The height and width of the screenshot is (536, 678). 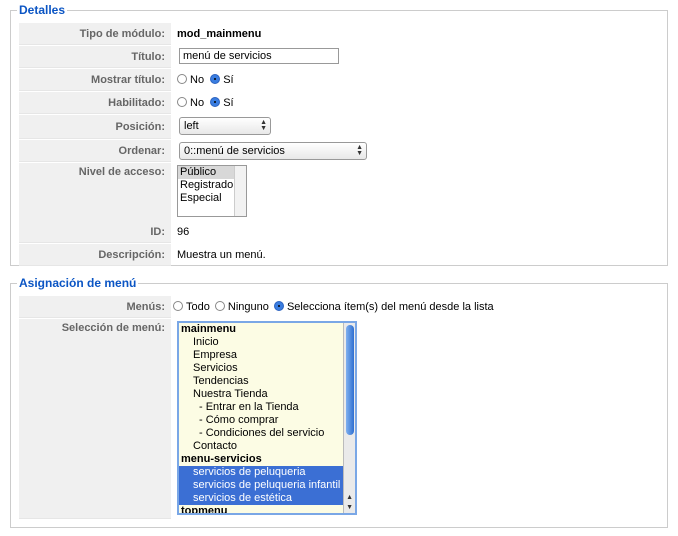 What do you see at coordinates (228, 80) in the screenshot?
I see `show-title-yes-label: Sí` at bounding box center [228, 80].